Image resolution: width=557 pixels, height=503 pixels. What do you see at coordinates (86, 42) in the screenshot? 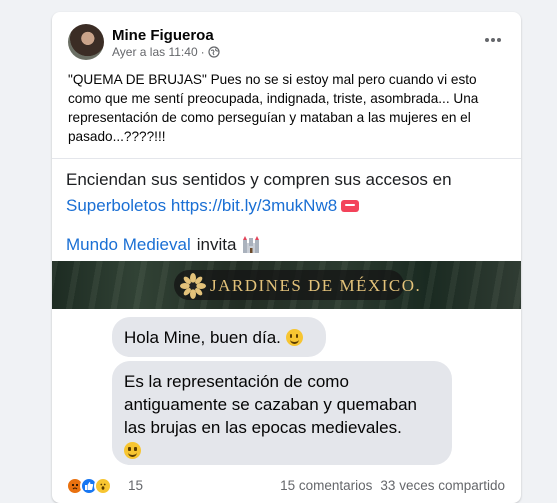
I see `avatar` at bounding box center [86, 42].